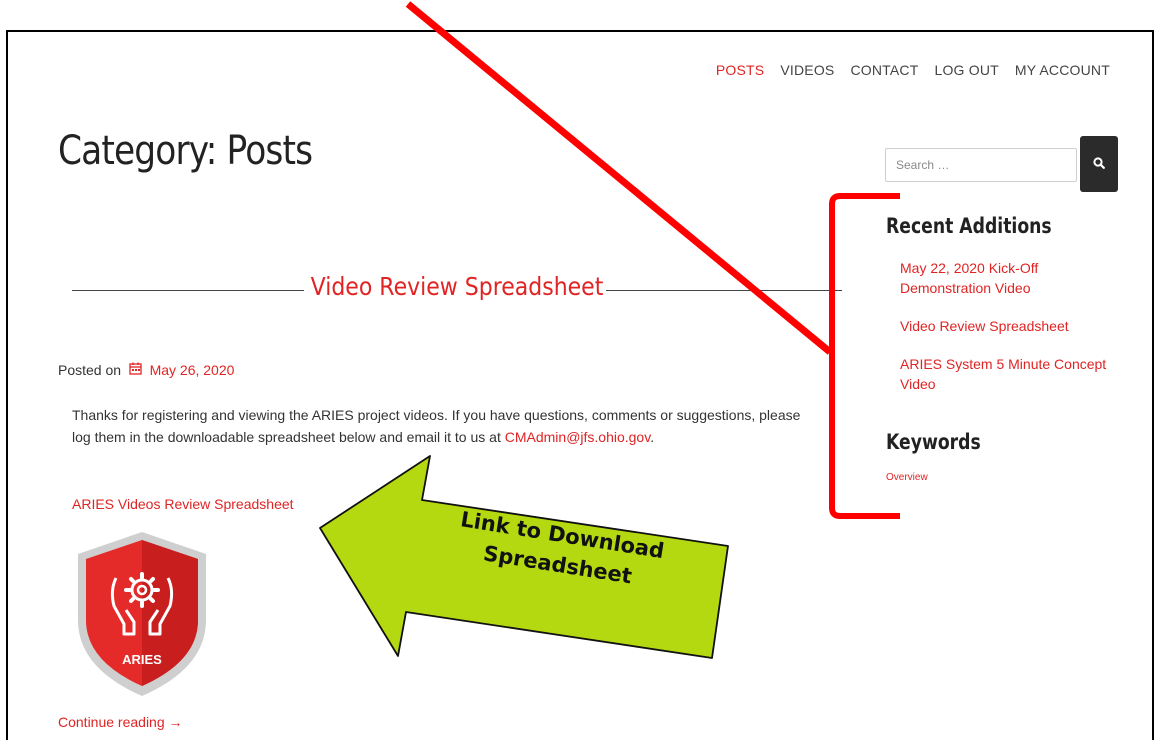 The image size is (1158, 740). Describe the element at coordinates (577, 437) in the screenshot. I see `email-link: CMAdmin@jfs.ohio.gov` at that location.